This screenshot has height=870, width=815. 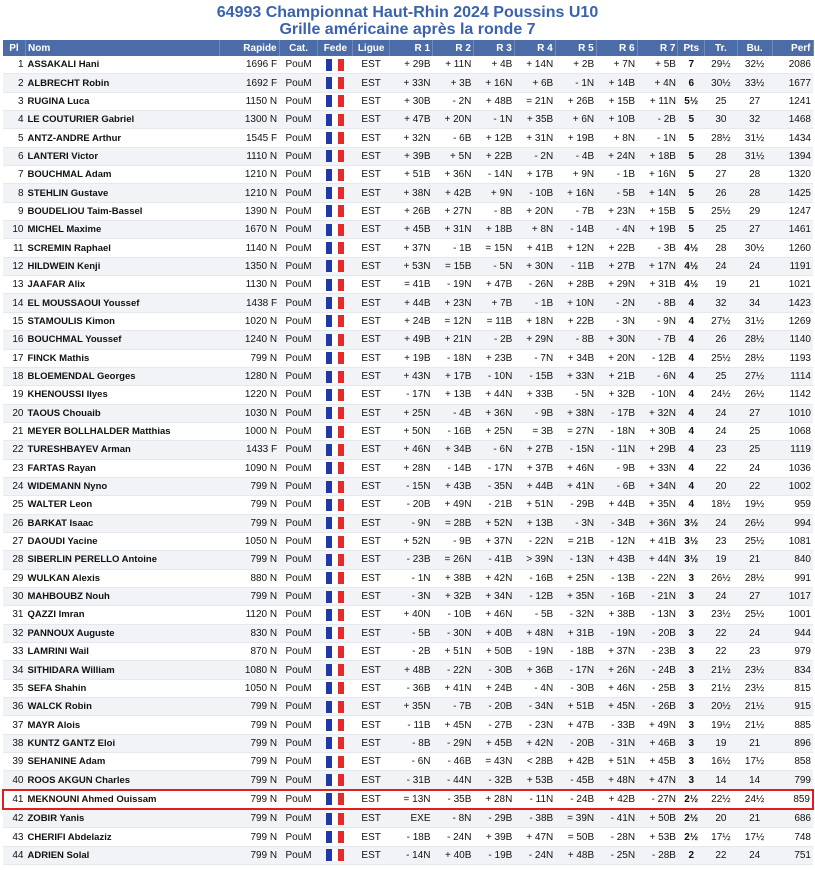 What do you see at coordinates (335, 48) in the screenshot?
I see `column-header: Fede` at bounding box center [335, 48].